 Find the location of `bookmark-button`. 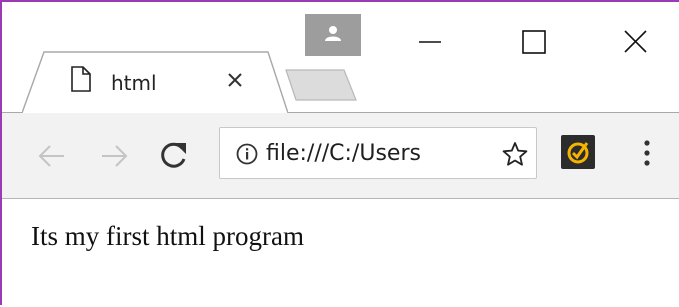

bookmark-button is located at coordinates (515, 156).